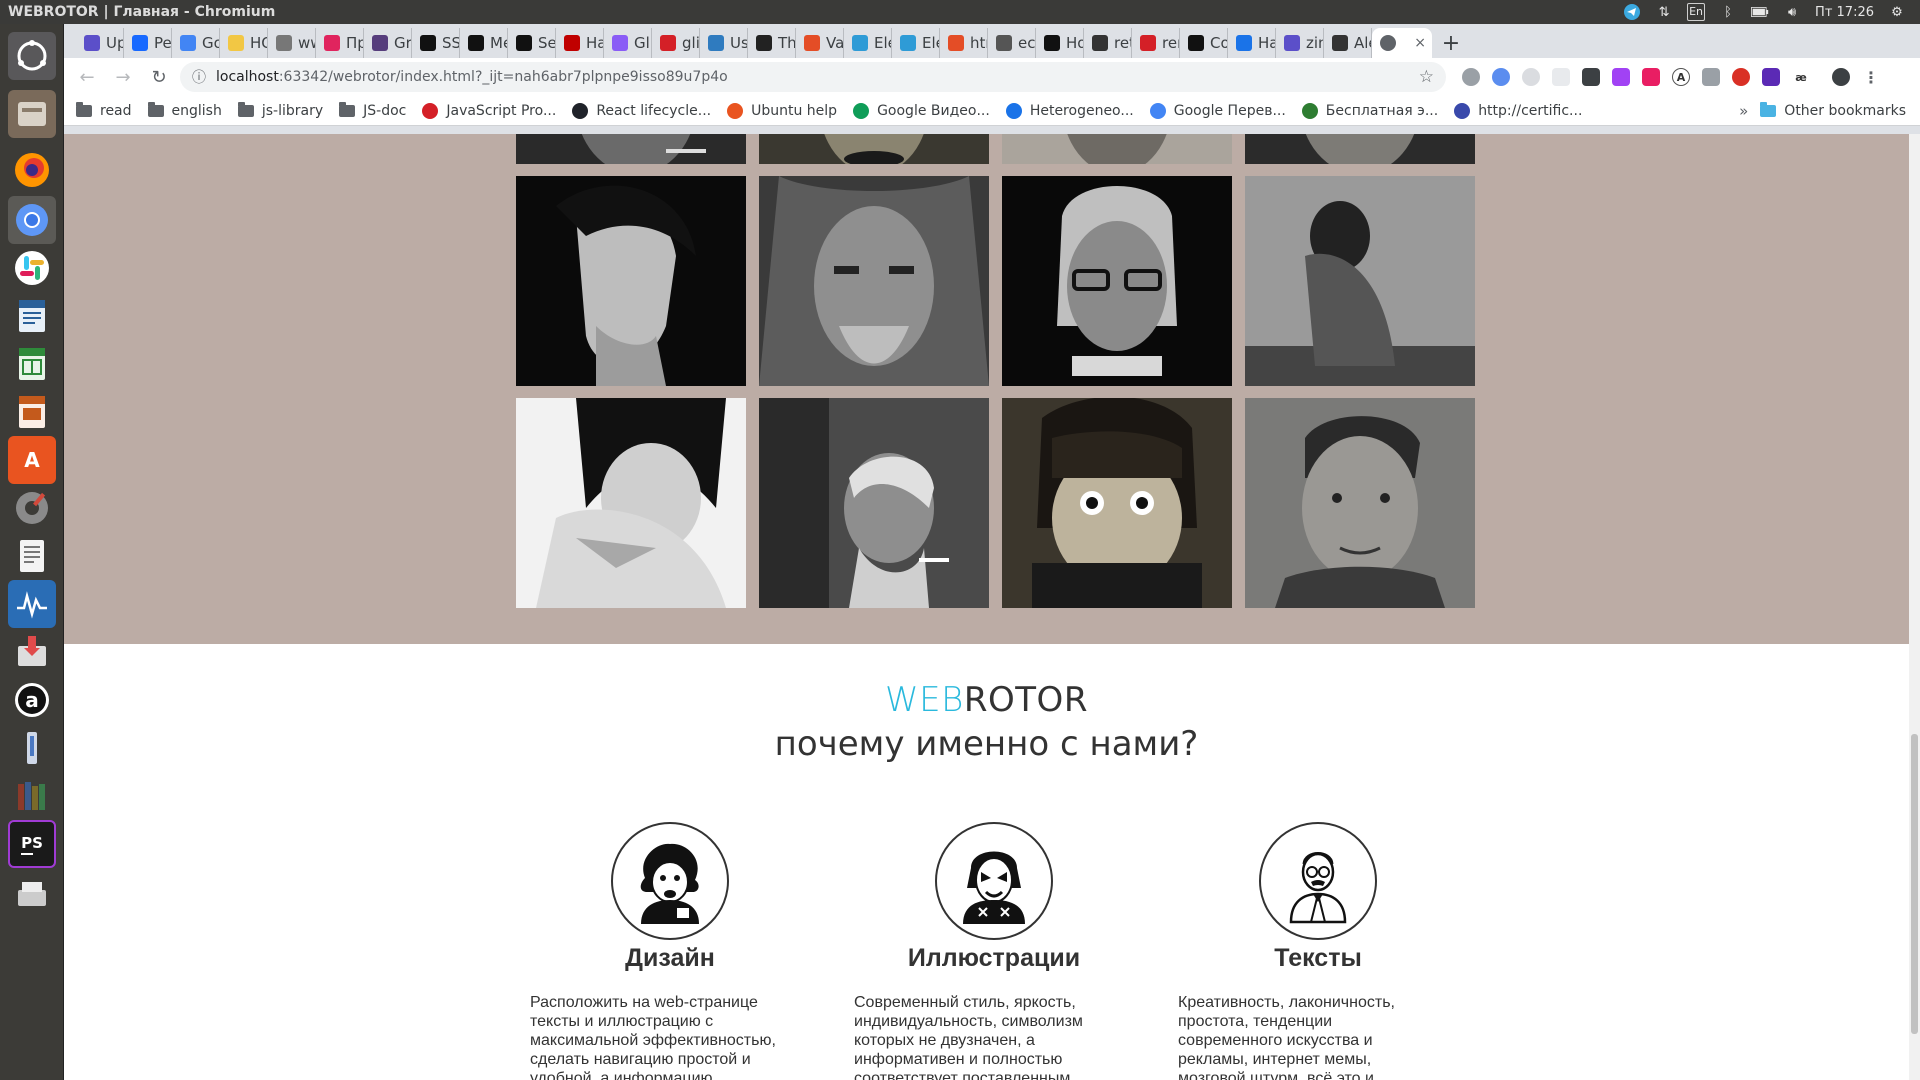  I want to click on bookmark-folder: JS-doc, so click(372, 110).